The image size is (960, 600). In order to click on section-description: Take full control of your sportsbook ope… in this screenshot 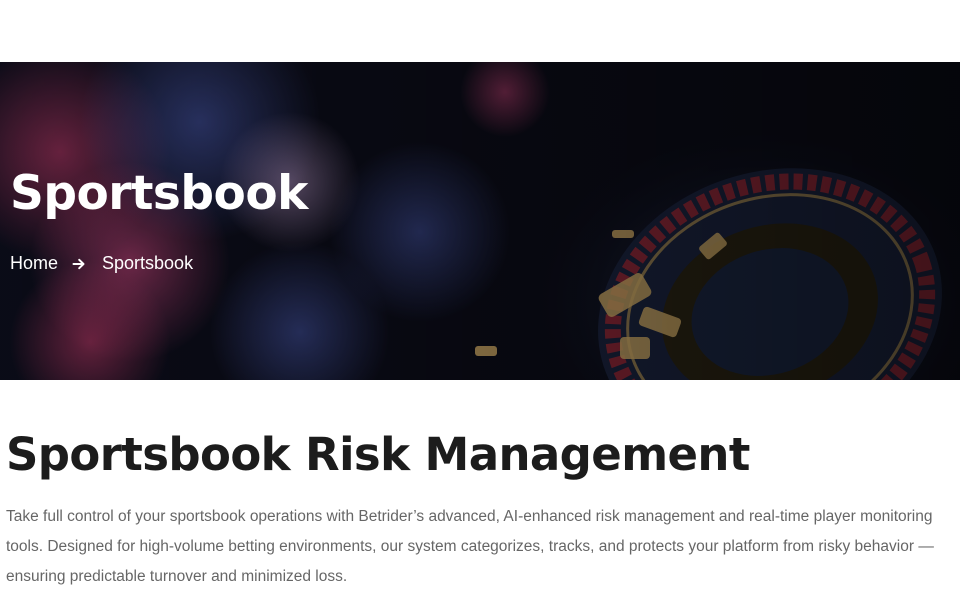, I will do `click(470, 546)`.